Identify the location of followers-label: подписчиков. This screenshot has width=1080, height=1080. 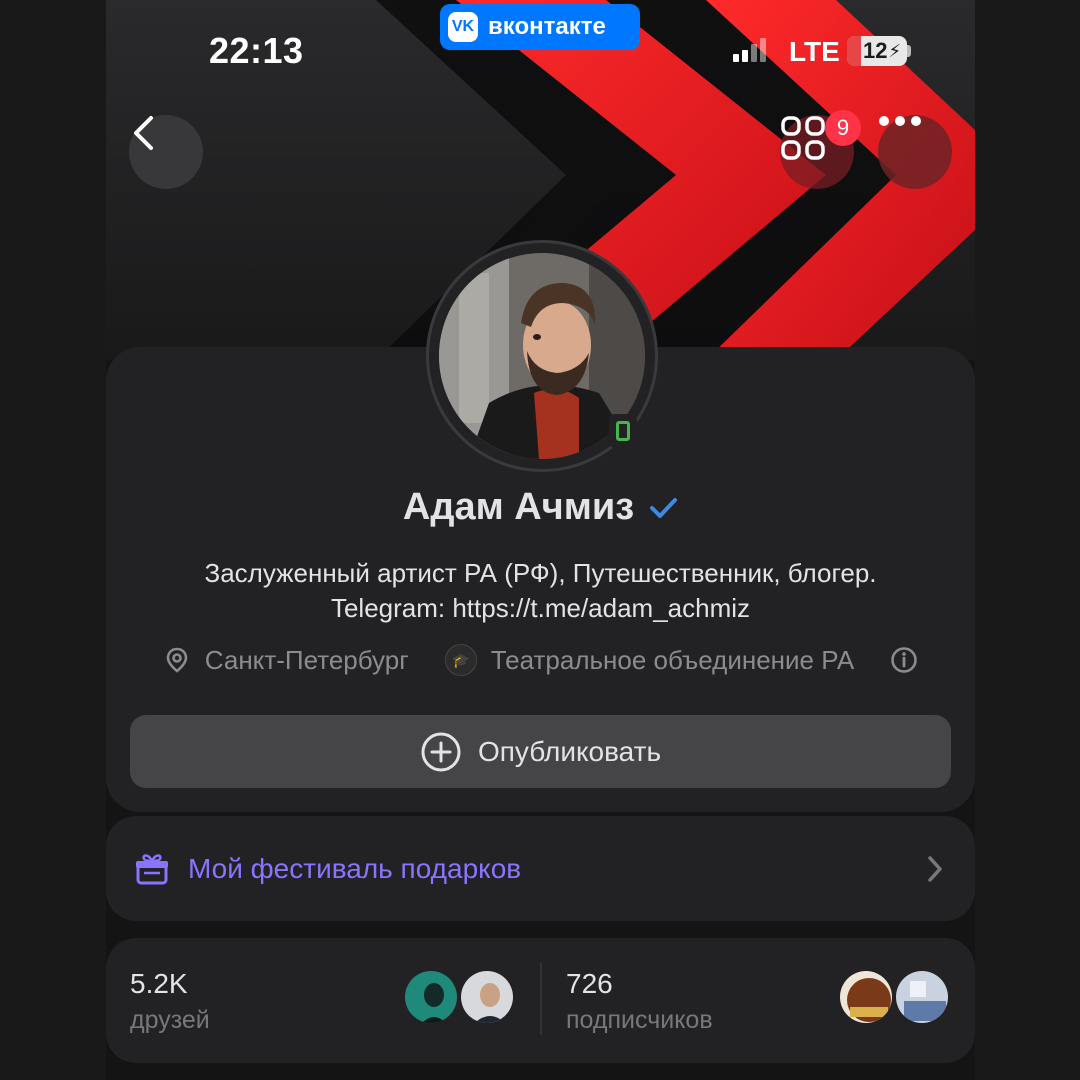
(639, 1020).